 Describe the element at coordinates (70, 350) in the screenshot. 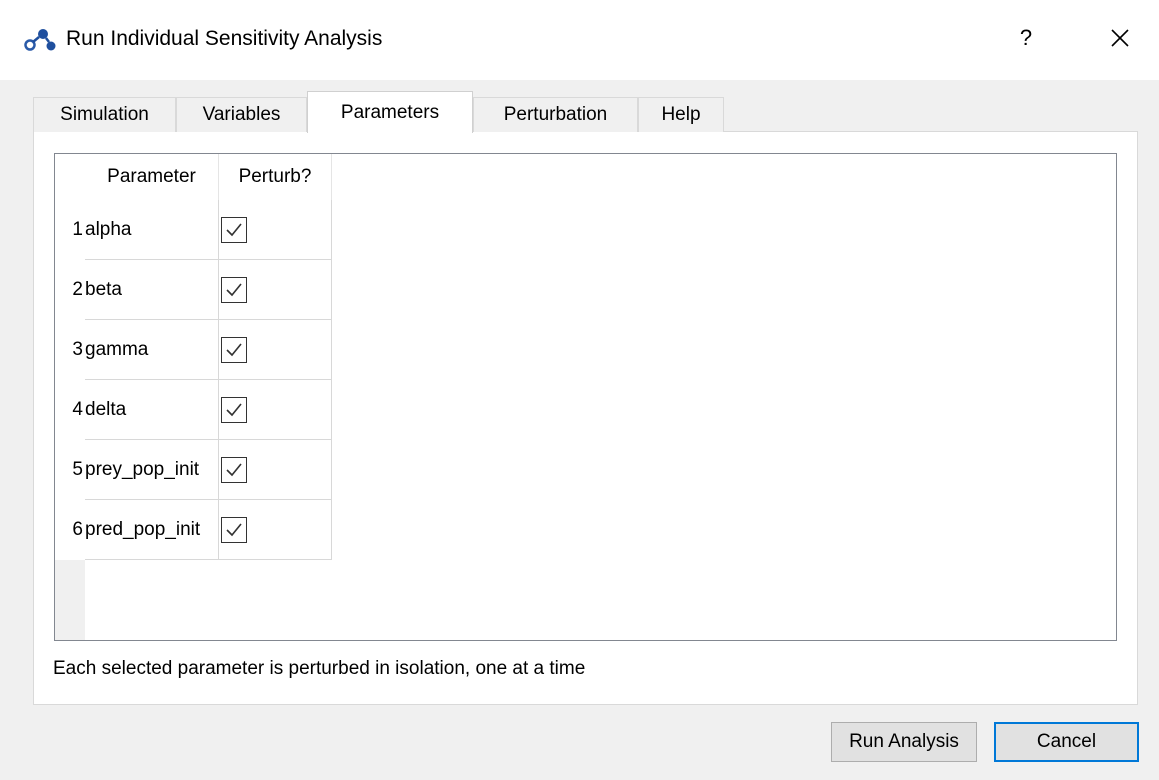

I see `row-number: 3` at that location.